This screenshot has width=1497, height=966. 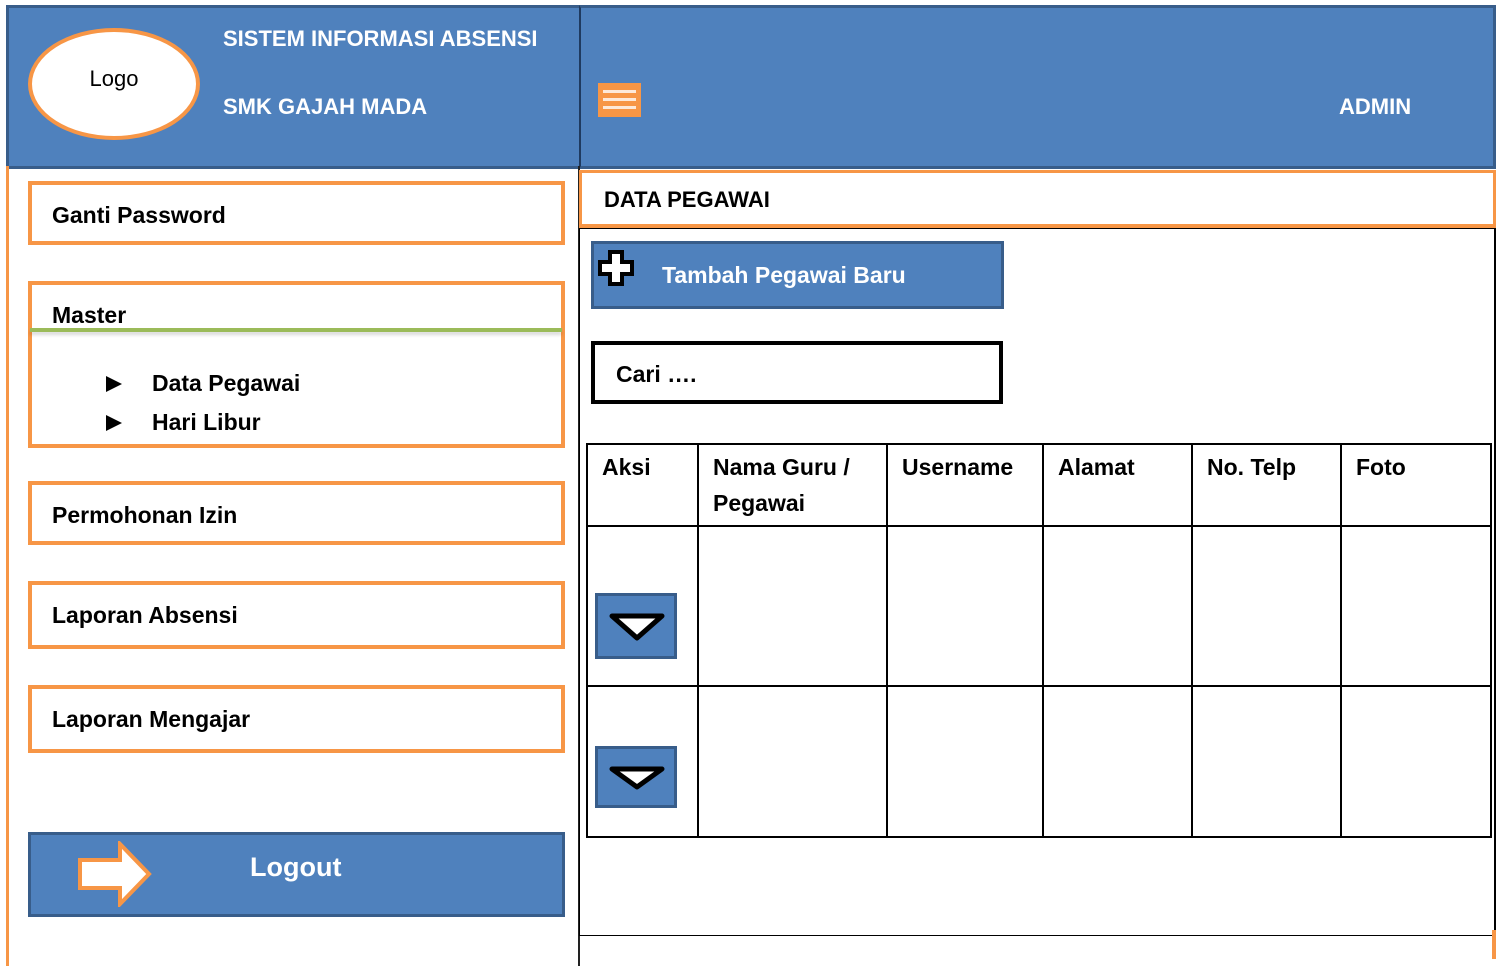 I want to click on submenu-hari-libur-label: Hari Libur, so click(x=206, y=422).